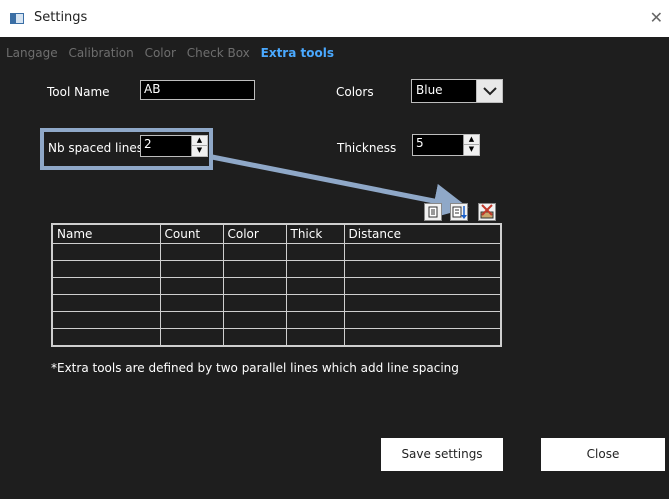 Image resolution: width=669 pixels, height=499 pixels. Describe the element at coordinates (433, 212) in the screenshot. I see `add-row-icon` at that location.